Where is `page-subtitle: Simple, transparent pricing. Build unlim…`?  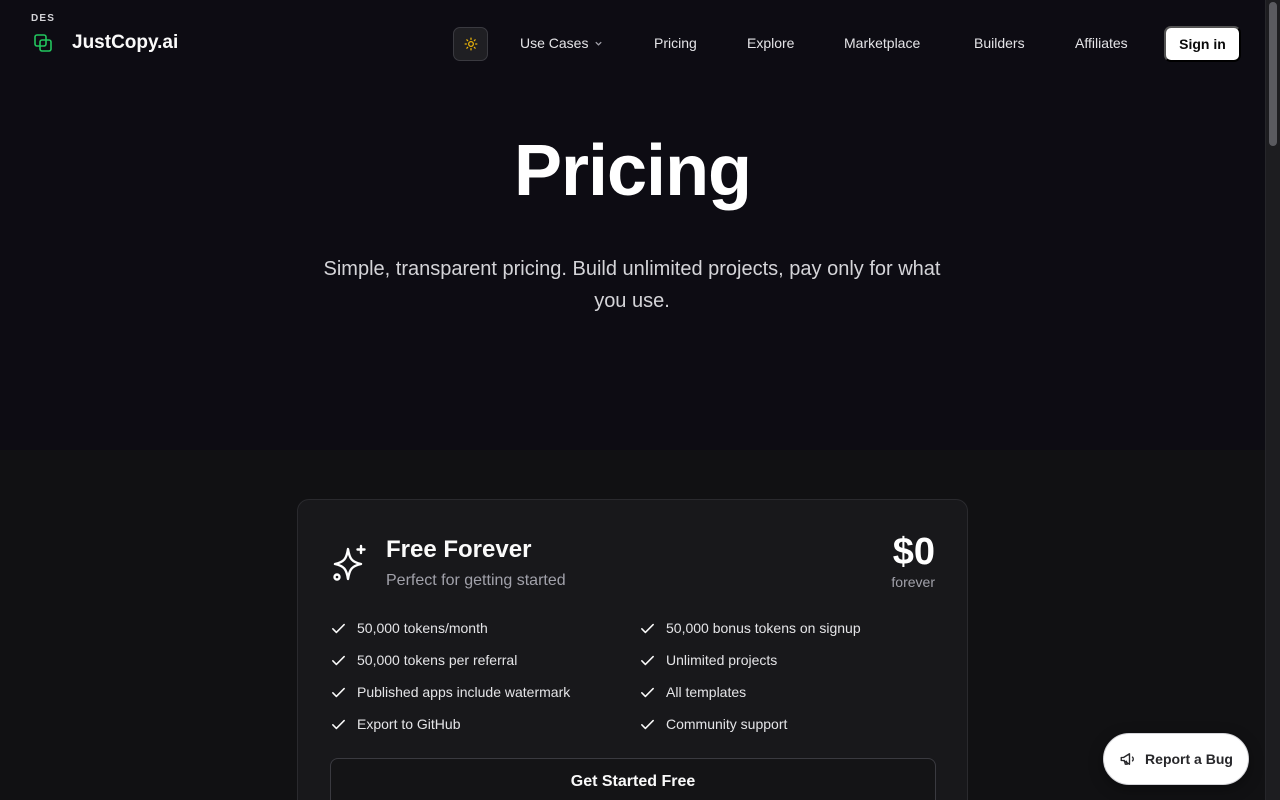 page-subtitle: Simple, transparent pricing. Build unlim… is located at coordinates (632, 285).